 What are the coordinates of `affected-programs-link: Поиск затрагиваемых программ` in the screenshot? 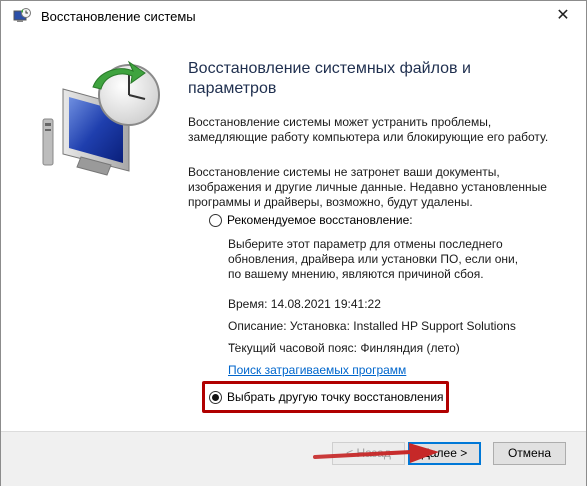 It's located at (317, 370).